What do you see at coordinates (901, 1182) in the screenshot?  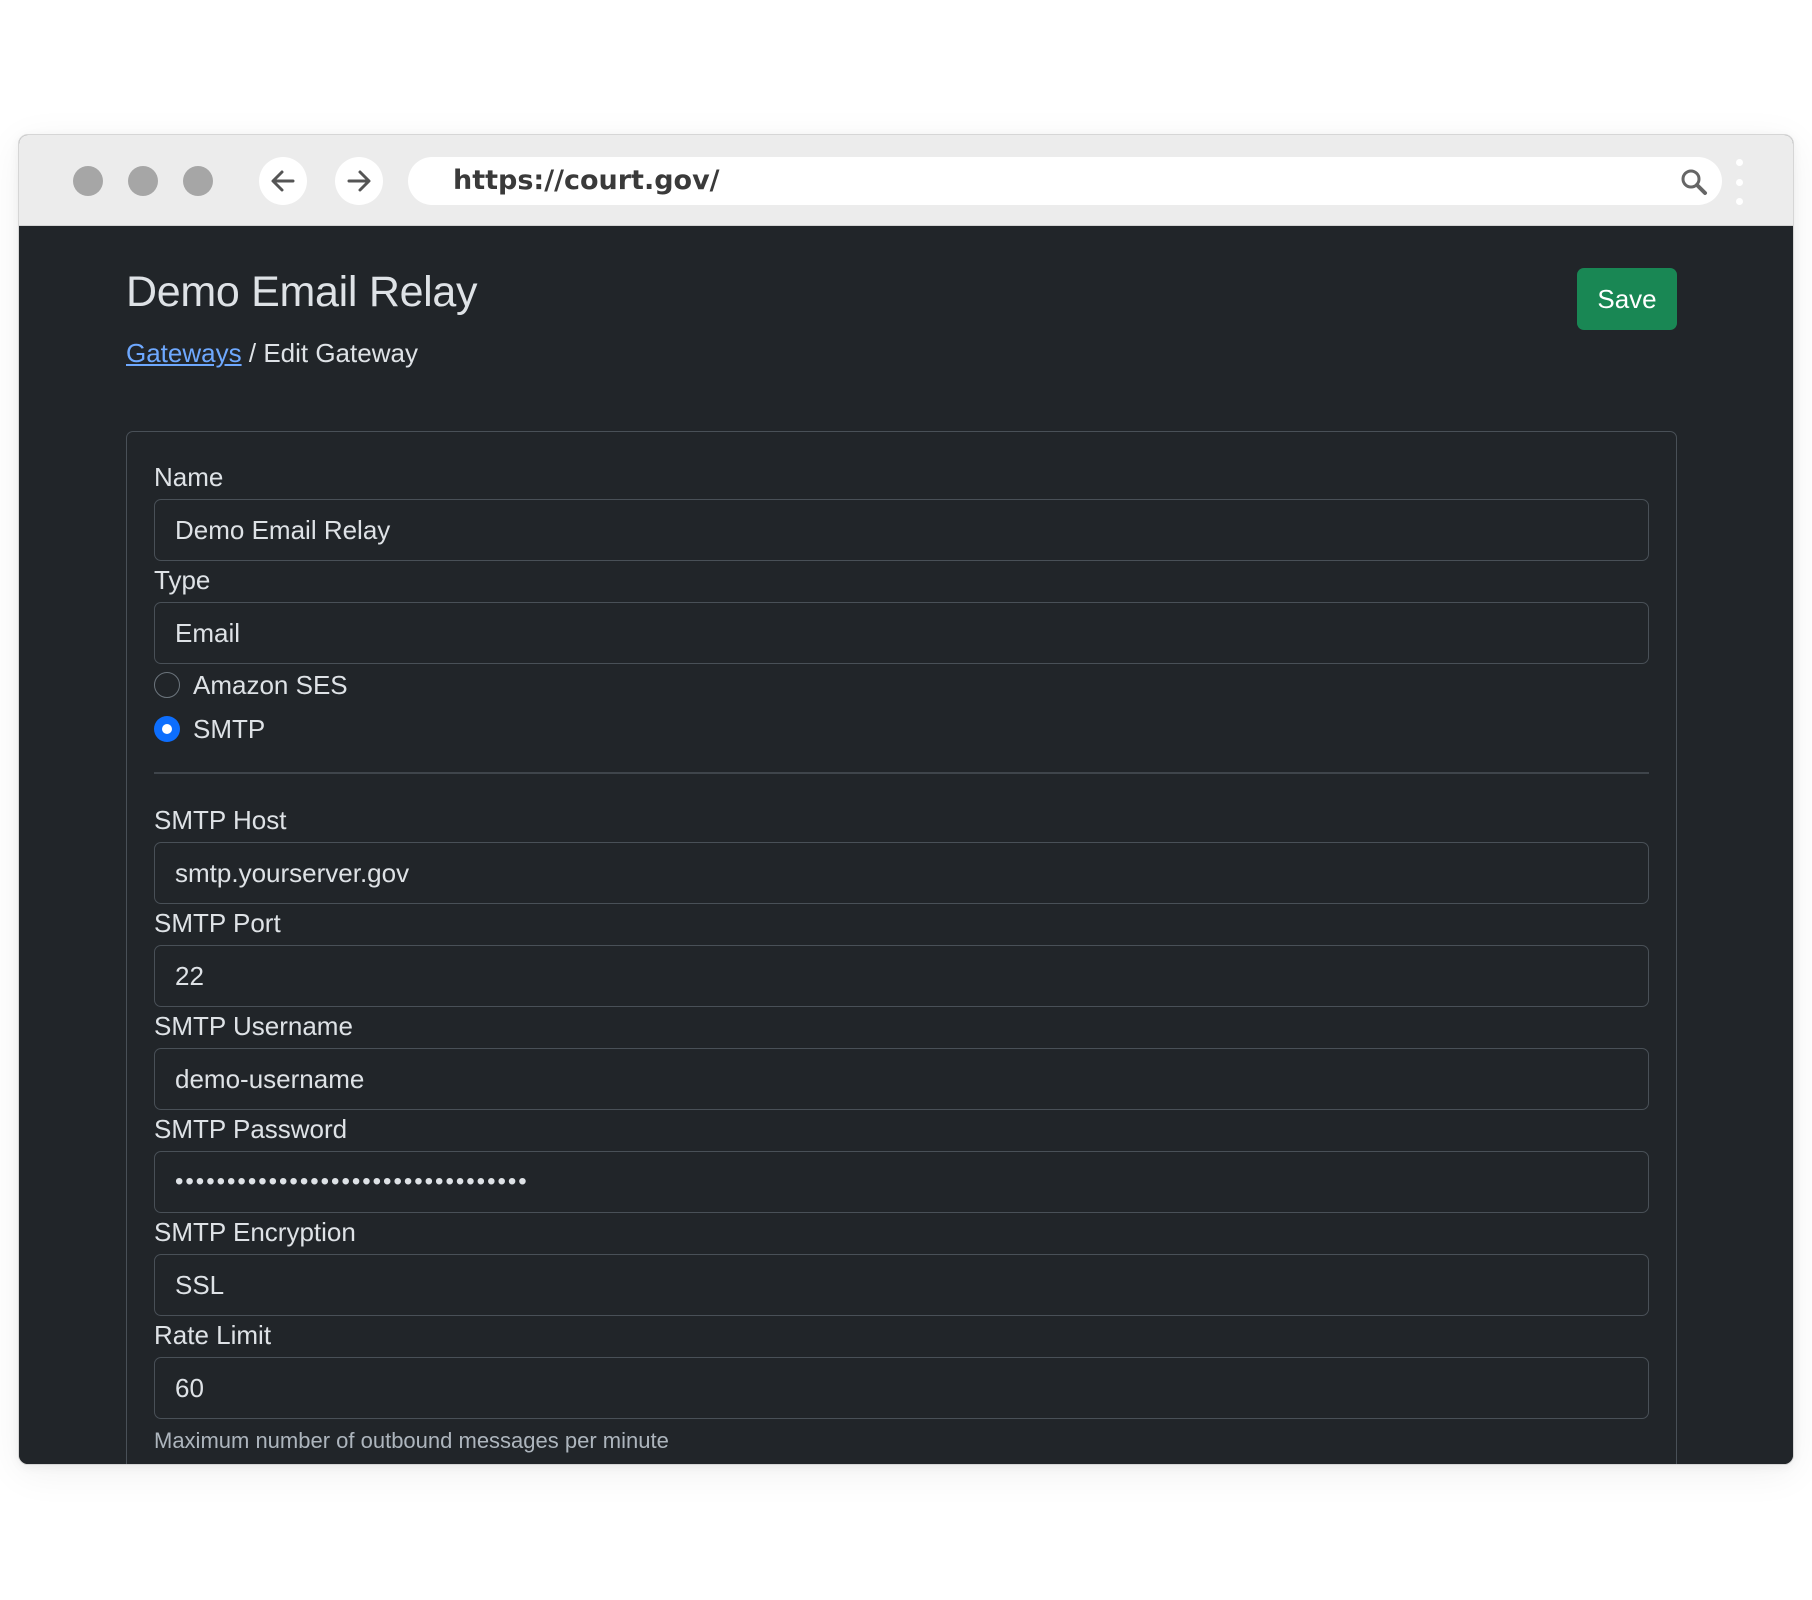 I see `smtp-password-input: ••••••••••••••••••••••••••••••••••` at bounding box center [901, 1182].